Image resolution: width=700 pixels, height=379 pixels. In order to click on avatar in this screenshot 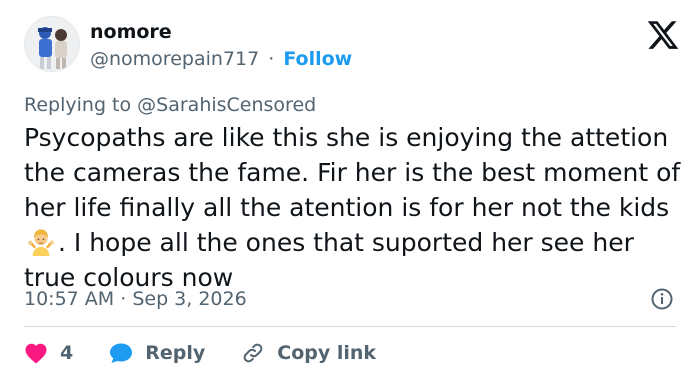, I will do `click(52, 44)`.